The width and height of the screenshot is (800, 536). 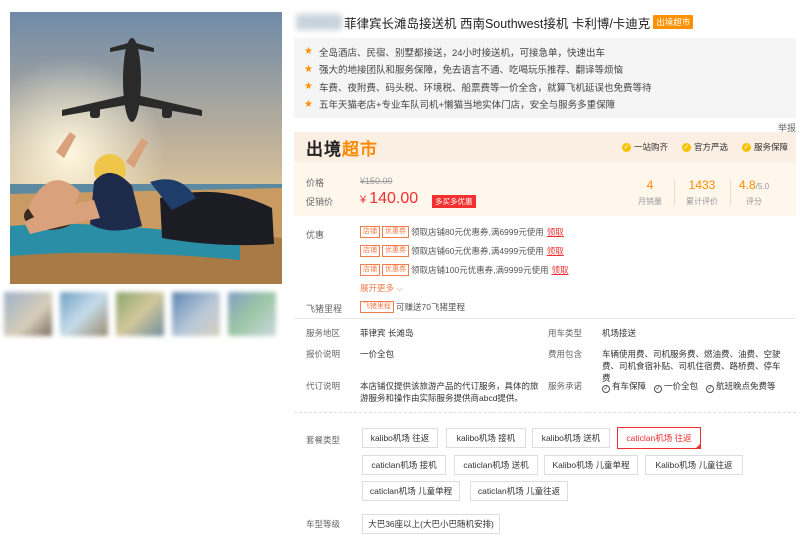 What do you see at coordinates (377, 307) in the screenshot?
I see `miles-tag: 飞猪里程` at bounding box center [377, 307].